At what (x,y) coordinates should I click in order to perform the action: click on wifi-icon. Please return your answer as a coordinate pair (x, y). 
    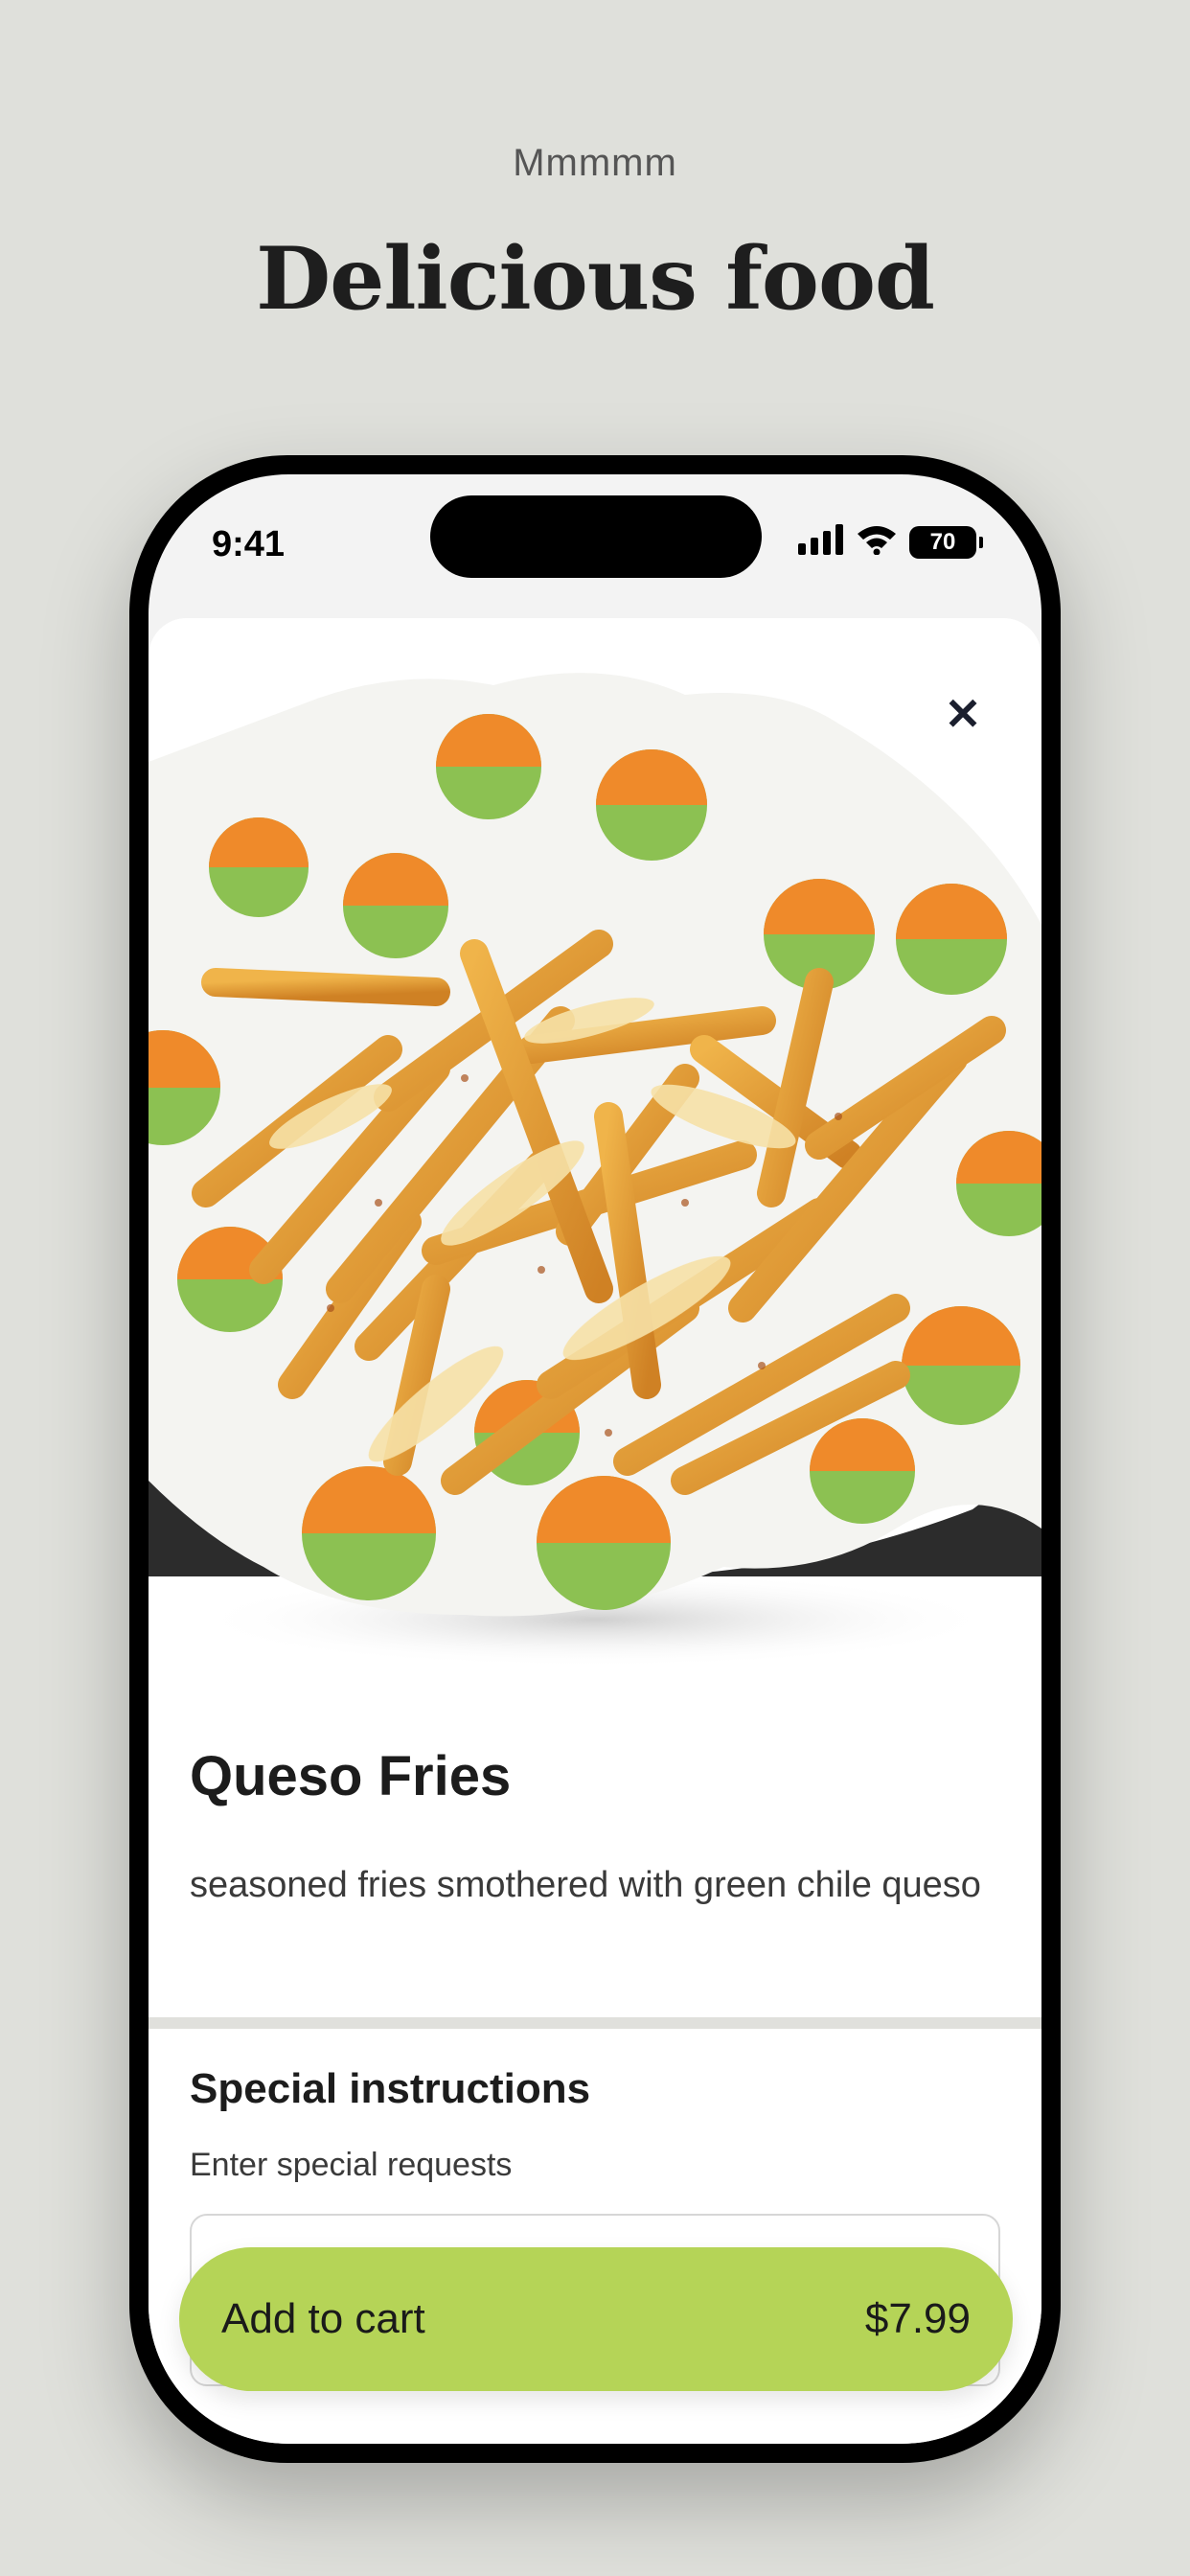
    Looking at the image, I should click on (877, 542).